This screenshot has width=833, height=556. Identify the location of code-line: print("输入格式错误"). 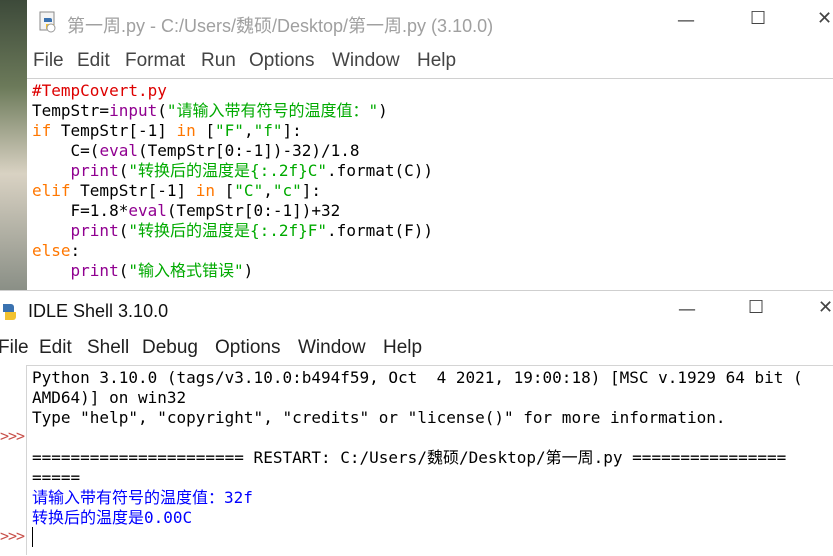
(162, 270).